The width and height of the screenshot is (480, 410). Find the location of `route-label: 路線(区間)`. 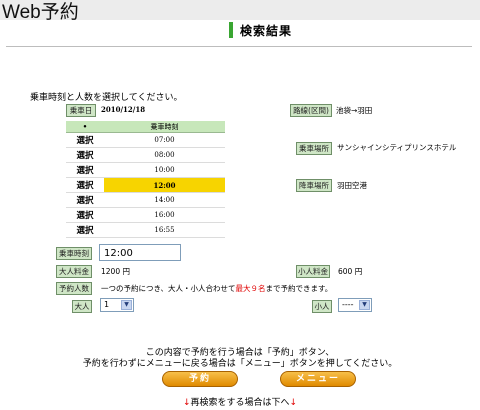

route-label: 路線(区間) is located at coordinates (311, 110).